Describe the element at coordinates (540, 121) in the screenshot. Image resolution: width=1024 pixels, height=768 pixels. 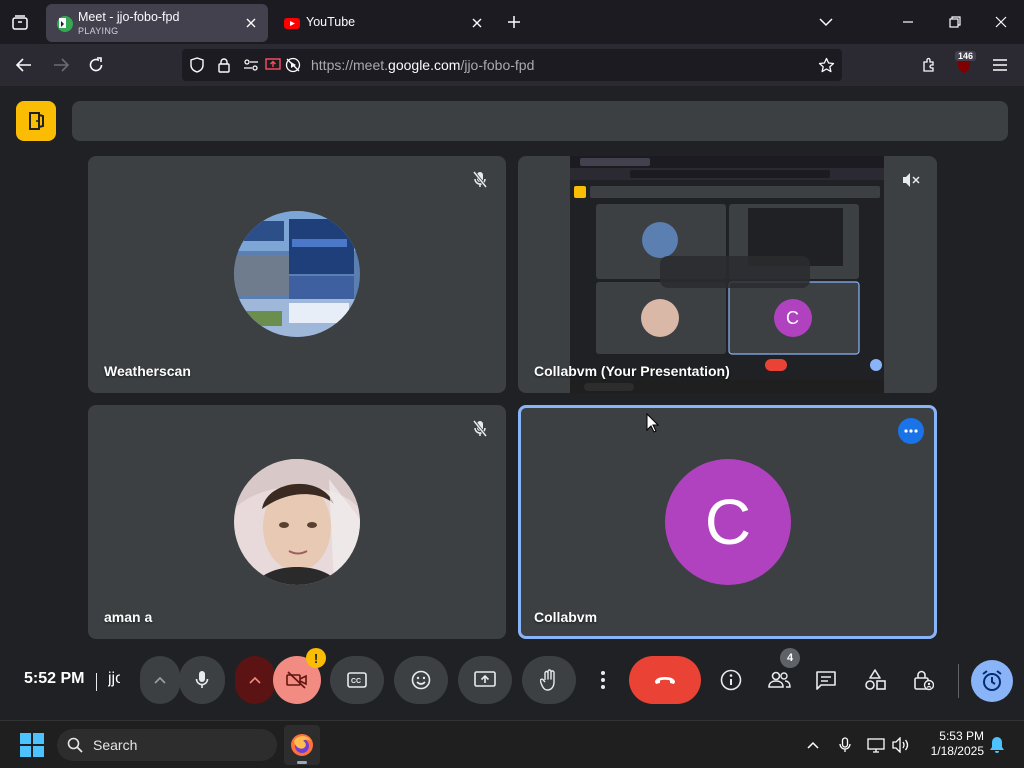
I see `meeting-info-bar` at that location.